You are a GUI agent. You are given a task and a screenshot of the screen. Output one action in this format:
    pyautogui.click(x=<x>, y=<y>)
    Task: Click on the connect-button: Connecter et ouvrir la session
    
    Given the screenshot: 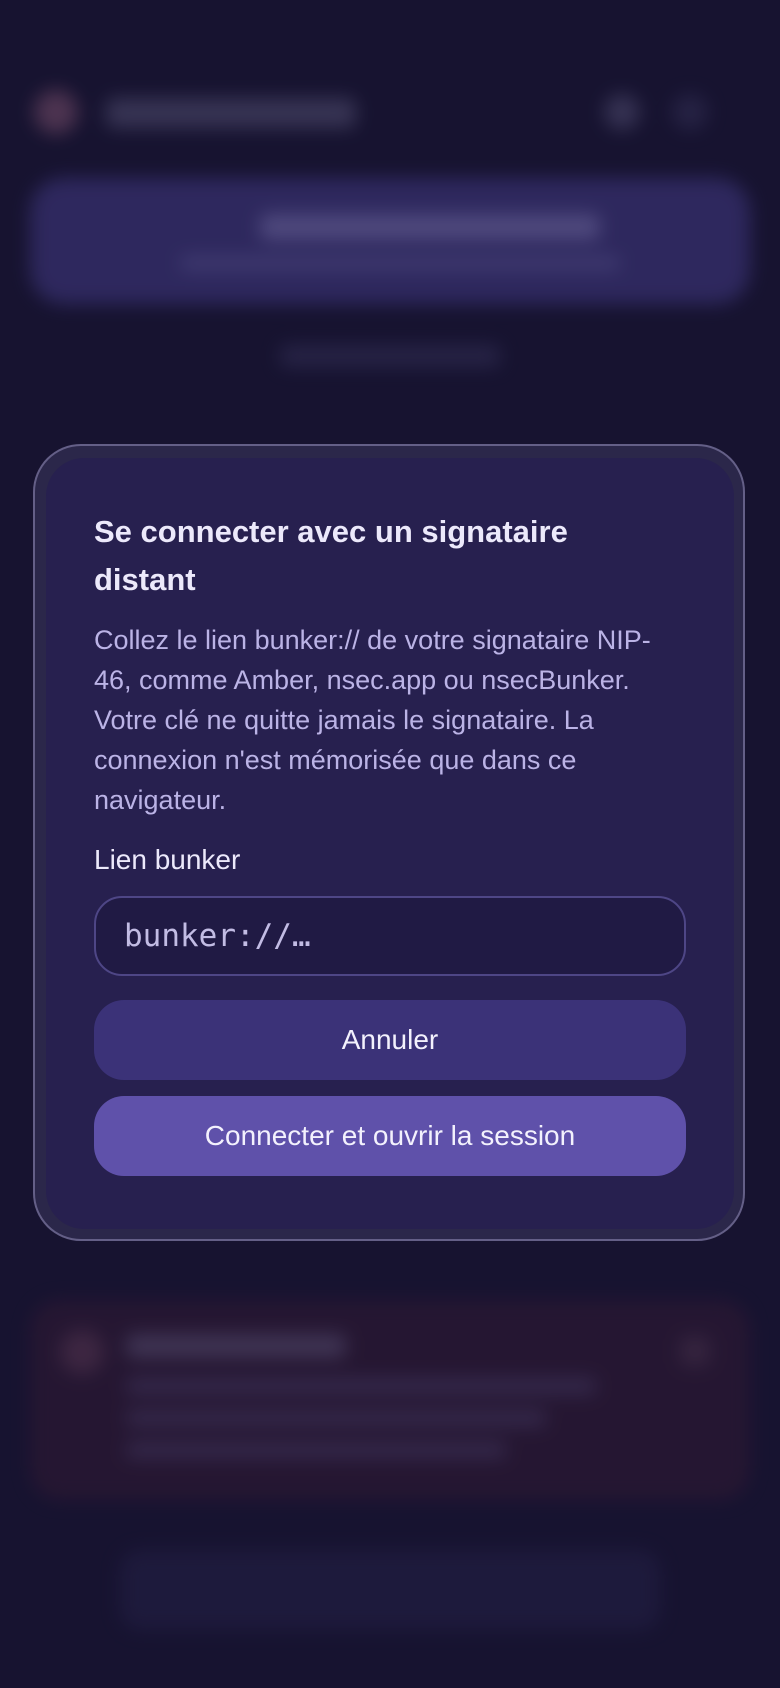 What is the action you would take?
    pyautogui.click(x=390, y=1136)
    